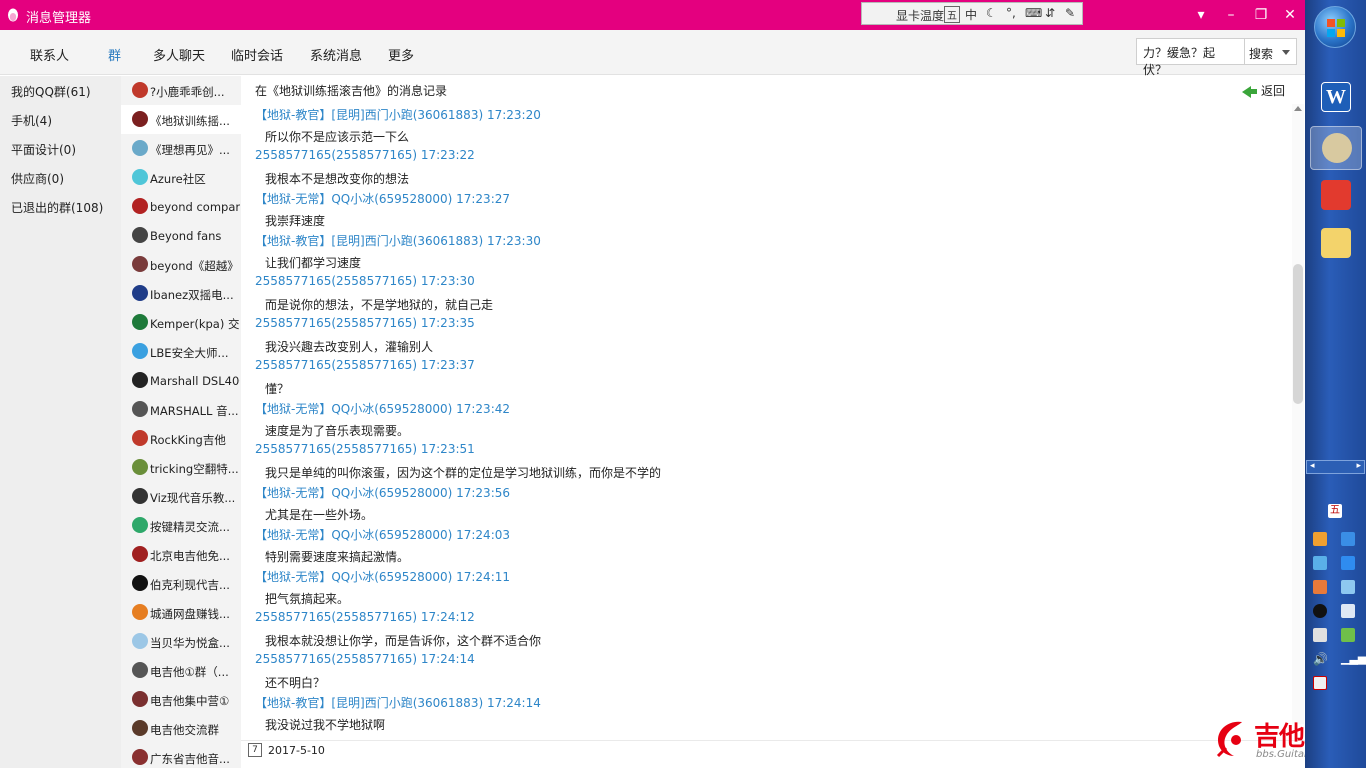 Image resolution: width=1366 pixels, height=768 pixels. What do you see at coordinates (1358, 466) in the screenshot?
I see `tray-right-icon: ▸` at bounding box center [1358, 466].